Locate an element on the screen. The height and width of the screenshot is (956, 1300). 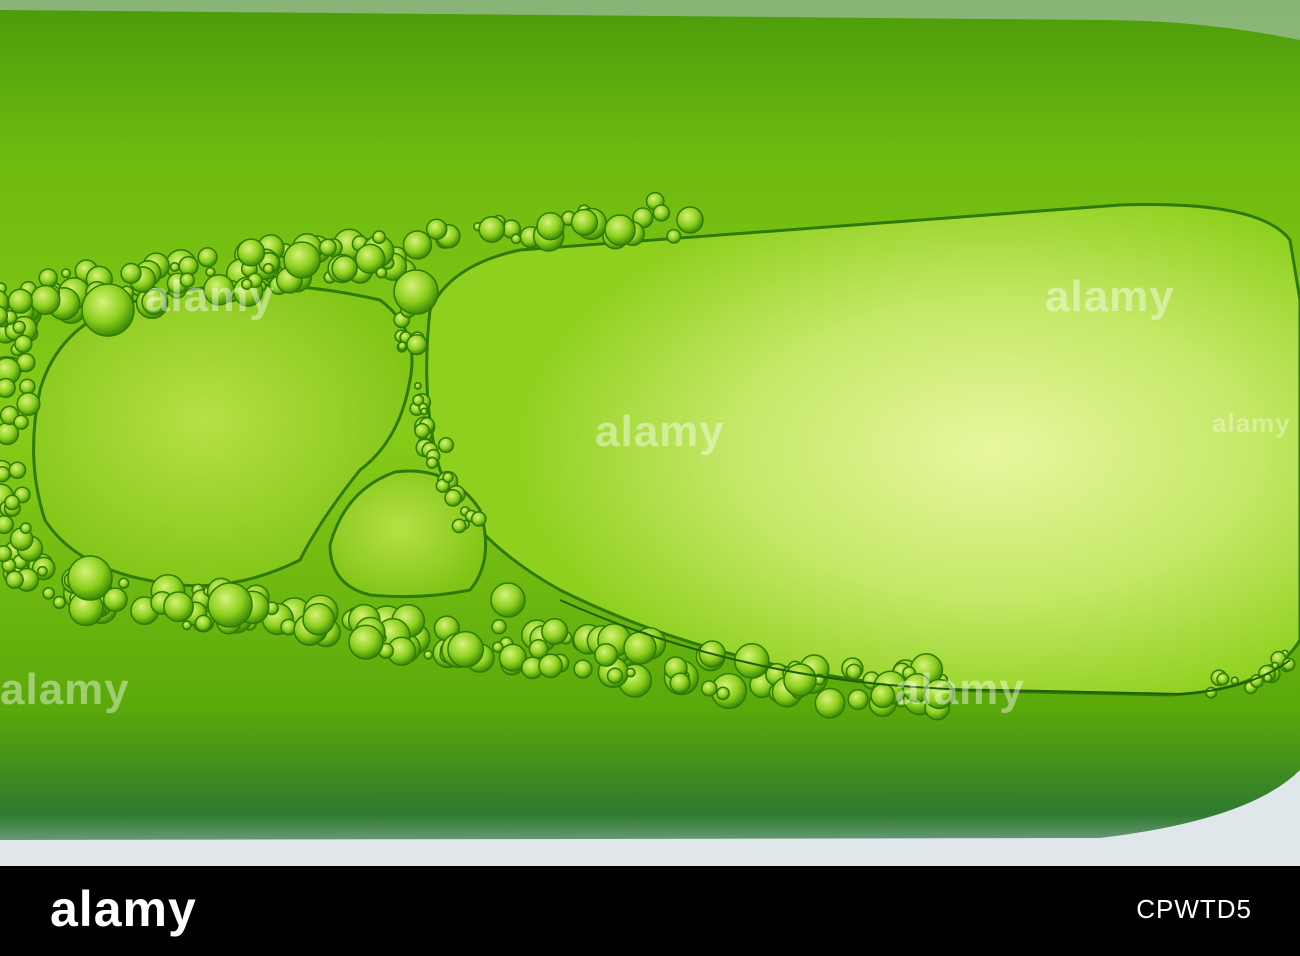
image-id: CPWTD5 is located at coordinates (1194, 909).